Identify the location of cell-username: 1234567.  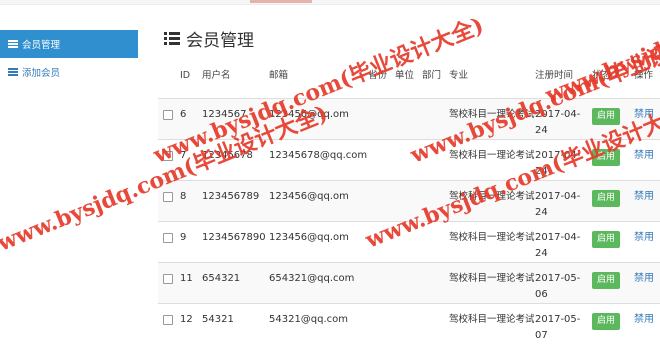
(224, 114).